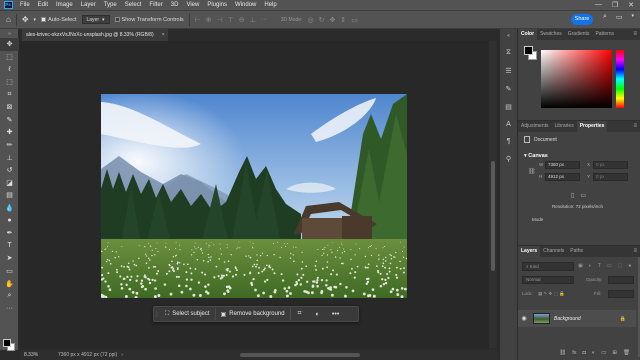 The height and width of the screenshot is (360, 640). Describe the element at coordinates (9, 132) in the screenshot. I see `healing-brush-tool-icon: ✚` at that location.